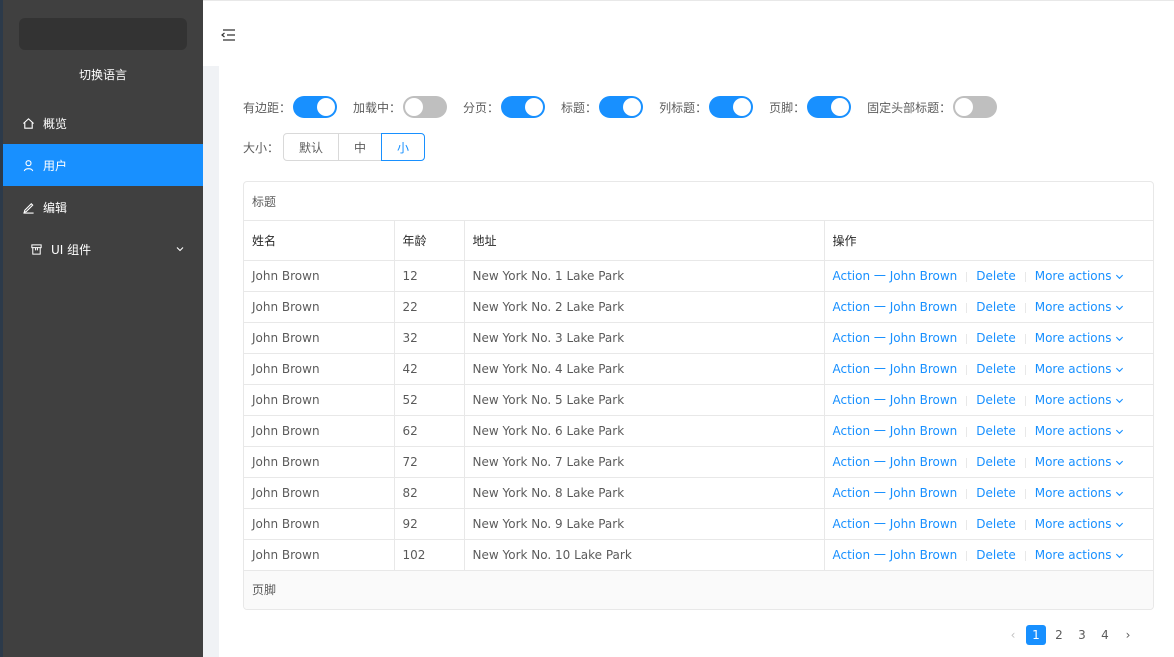  What do you see at coordinates (425, 107) in the screenshot?
I see `loading-switch` at bounding box center [425, 107].